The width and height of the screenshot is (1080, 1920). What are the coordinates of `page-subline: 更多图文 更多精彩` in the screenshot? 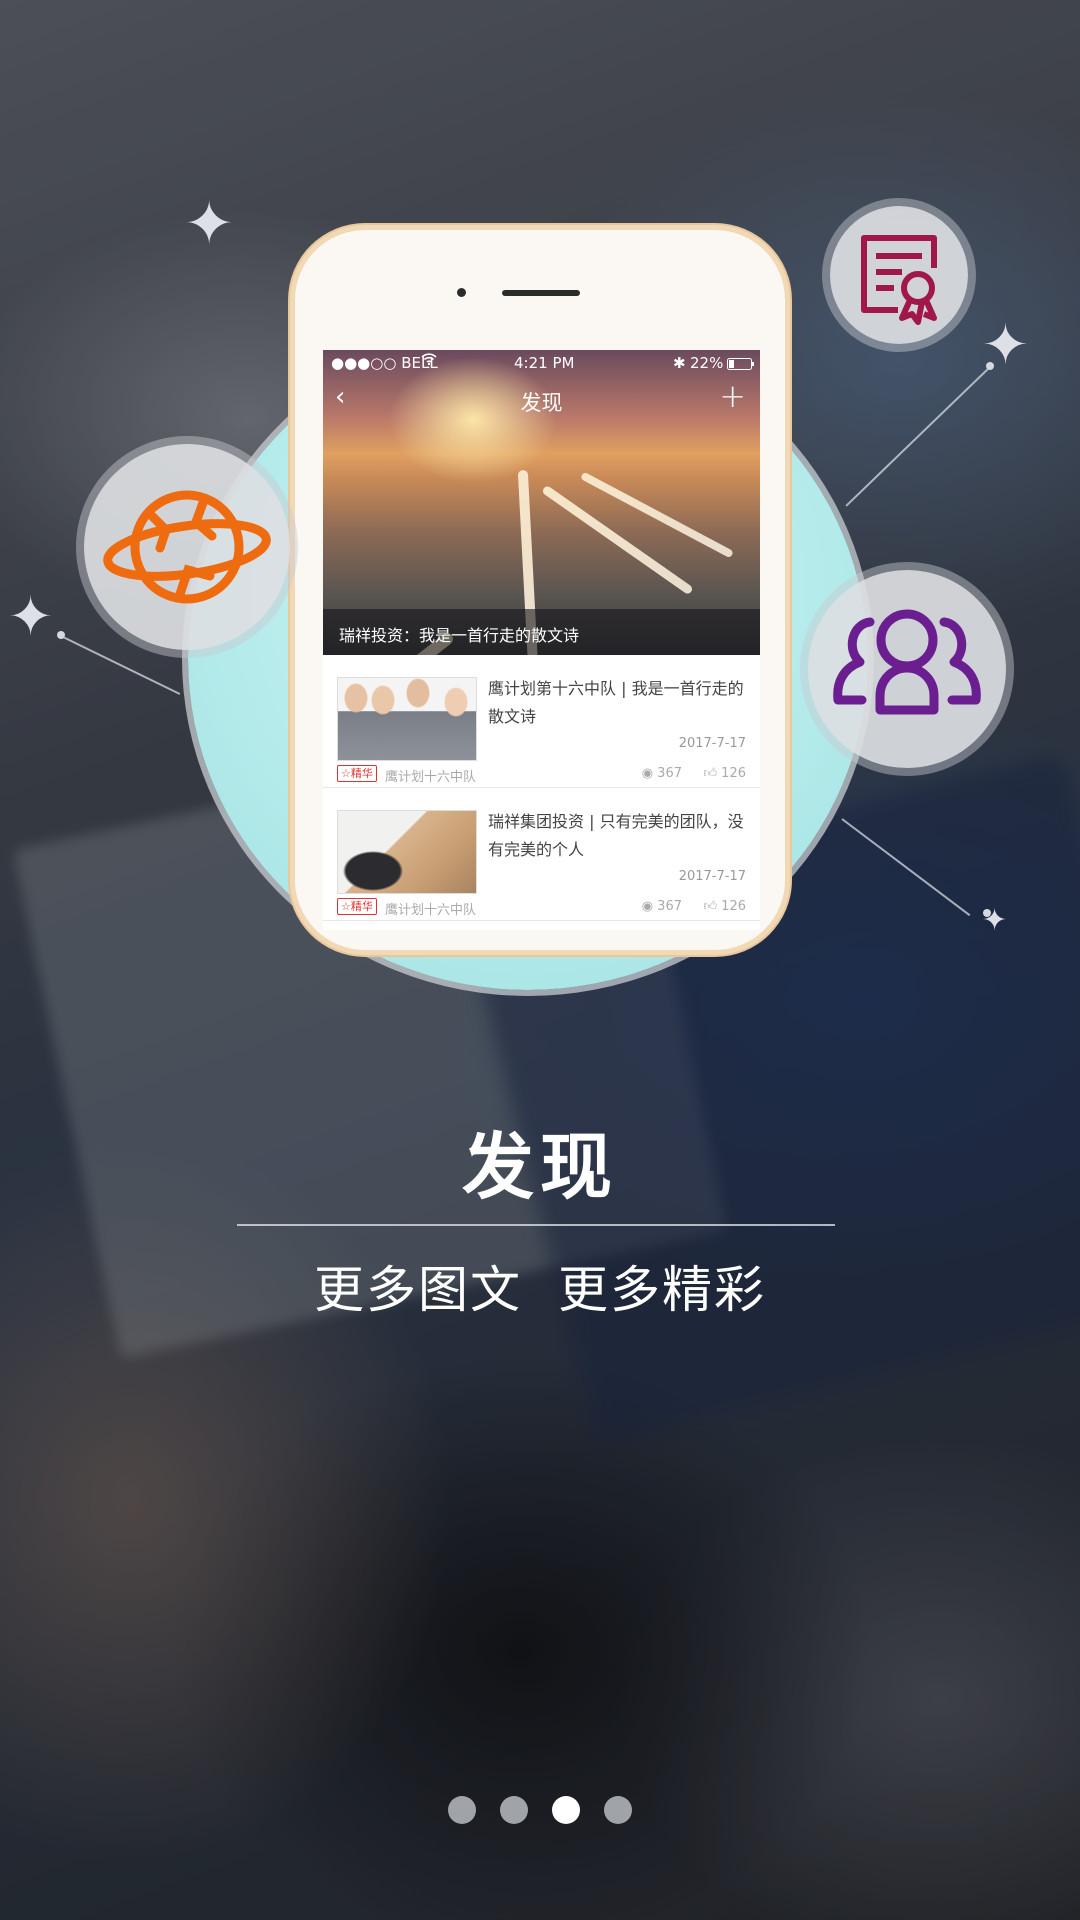 It's located at (540, 1286).